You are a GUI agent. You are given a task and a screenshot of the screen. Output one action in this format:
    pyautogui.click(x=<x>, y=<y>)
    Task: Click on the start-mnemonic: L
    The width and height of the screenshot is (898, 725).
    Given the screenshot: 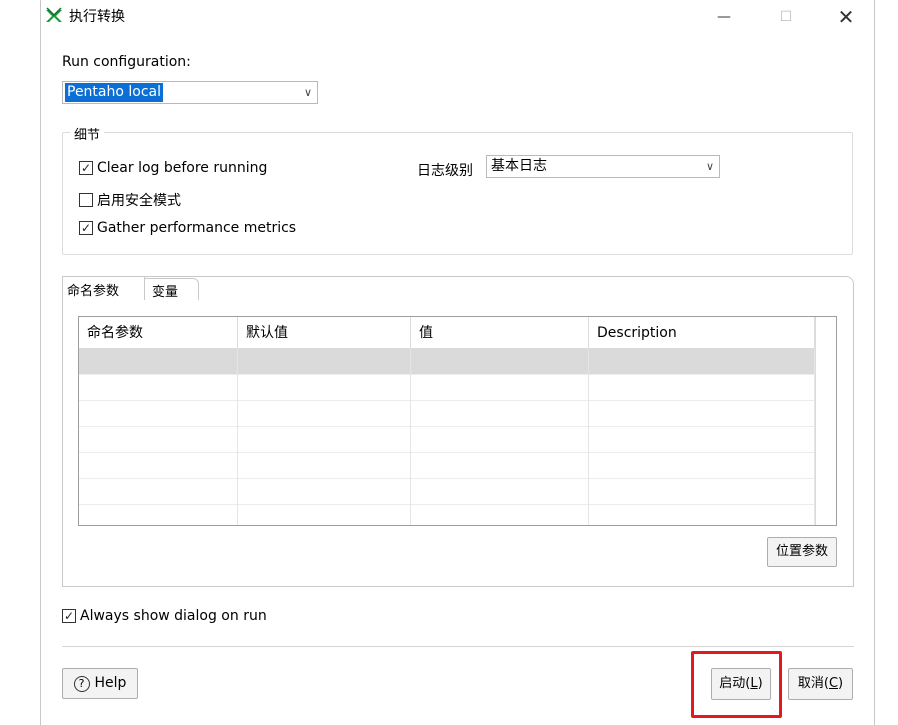 What is the action you would take?
    pyautogui.click(x=754, y=683)
    